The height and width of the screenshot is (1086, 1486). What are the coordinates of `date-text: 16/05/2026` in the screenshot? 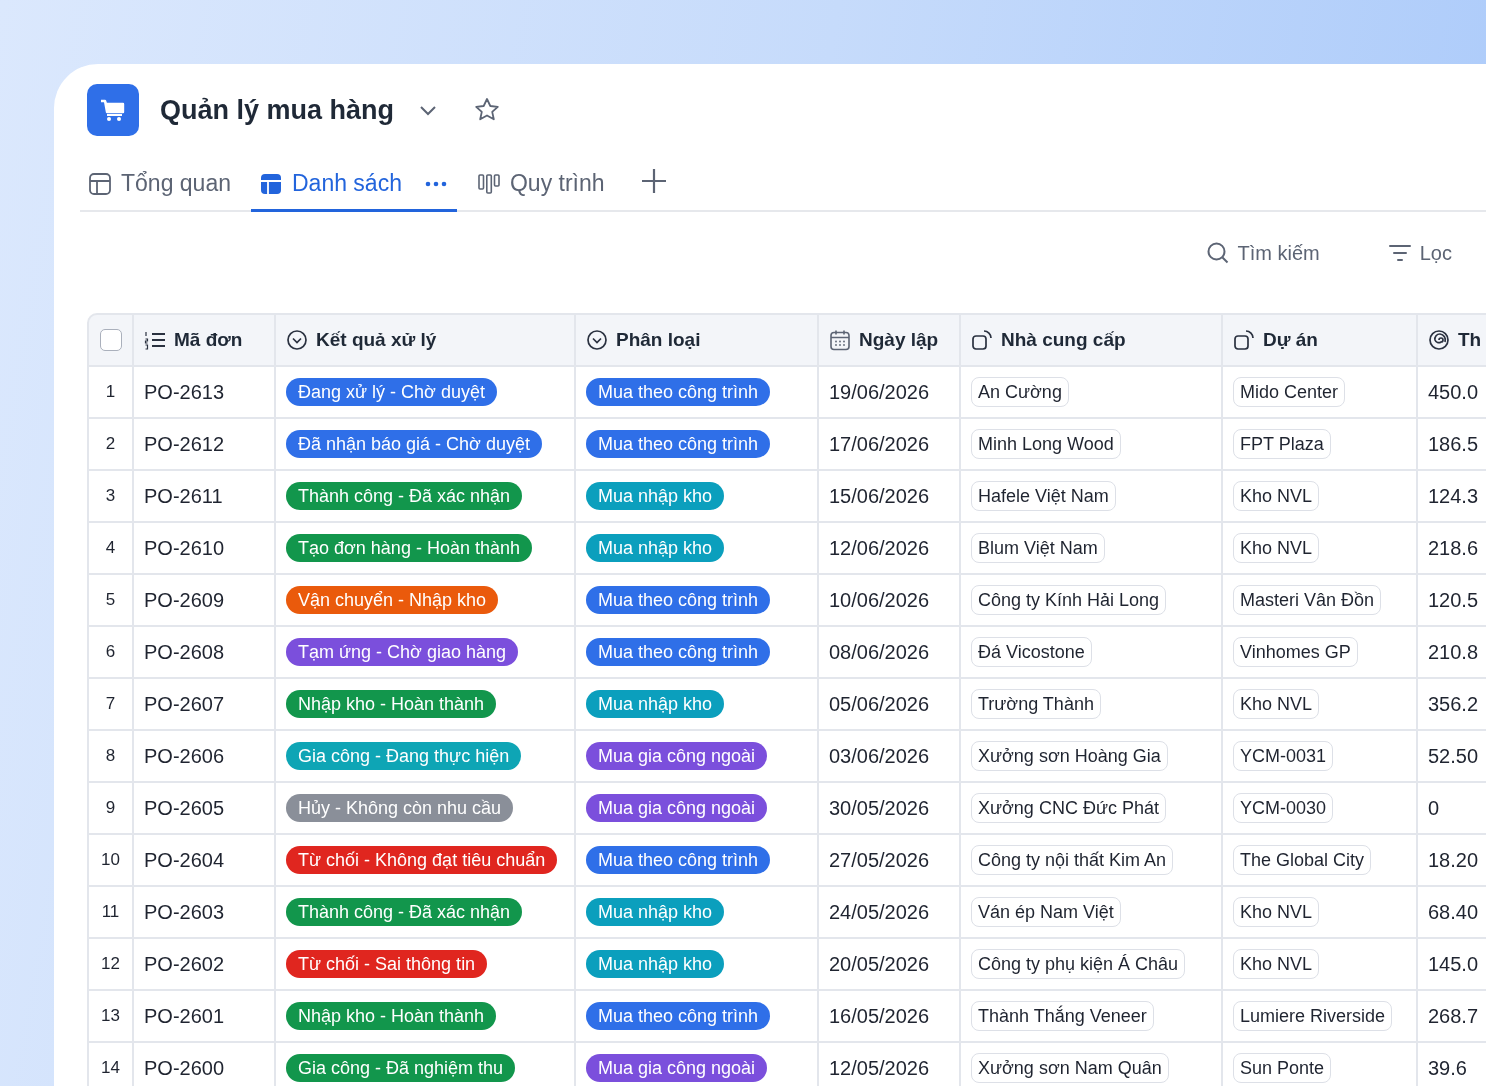 It's located at (879, 1015).